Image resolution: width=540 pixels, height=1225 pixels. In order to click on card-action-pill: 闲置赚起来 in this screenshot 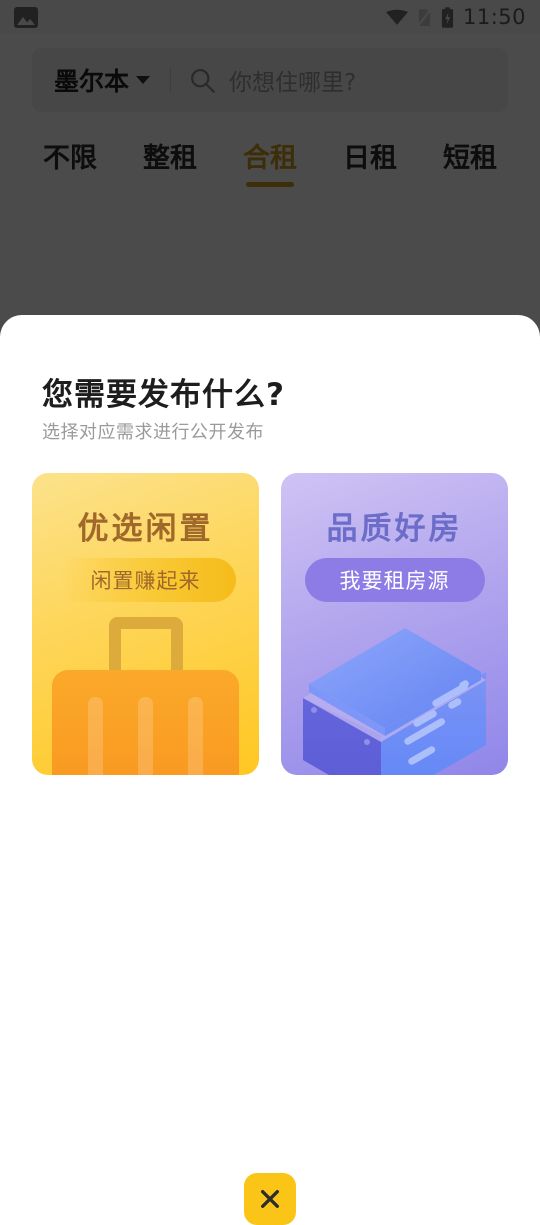, I will do `click(145, 580)`.